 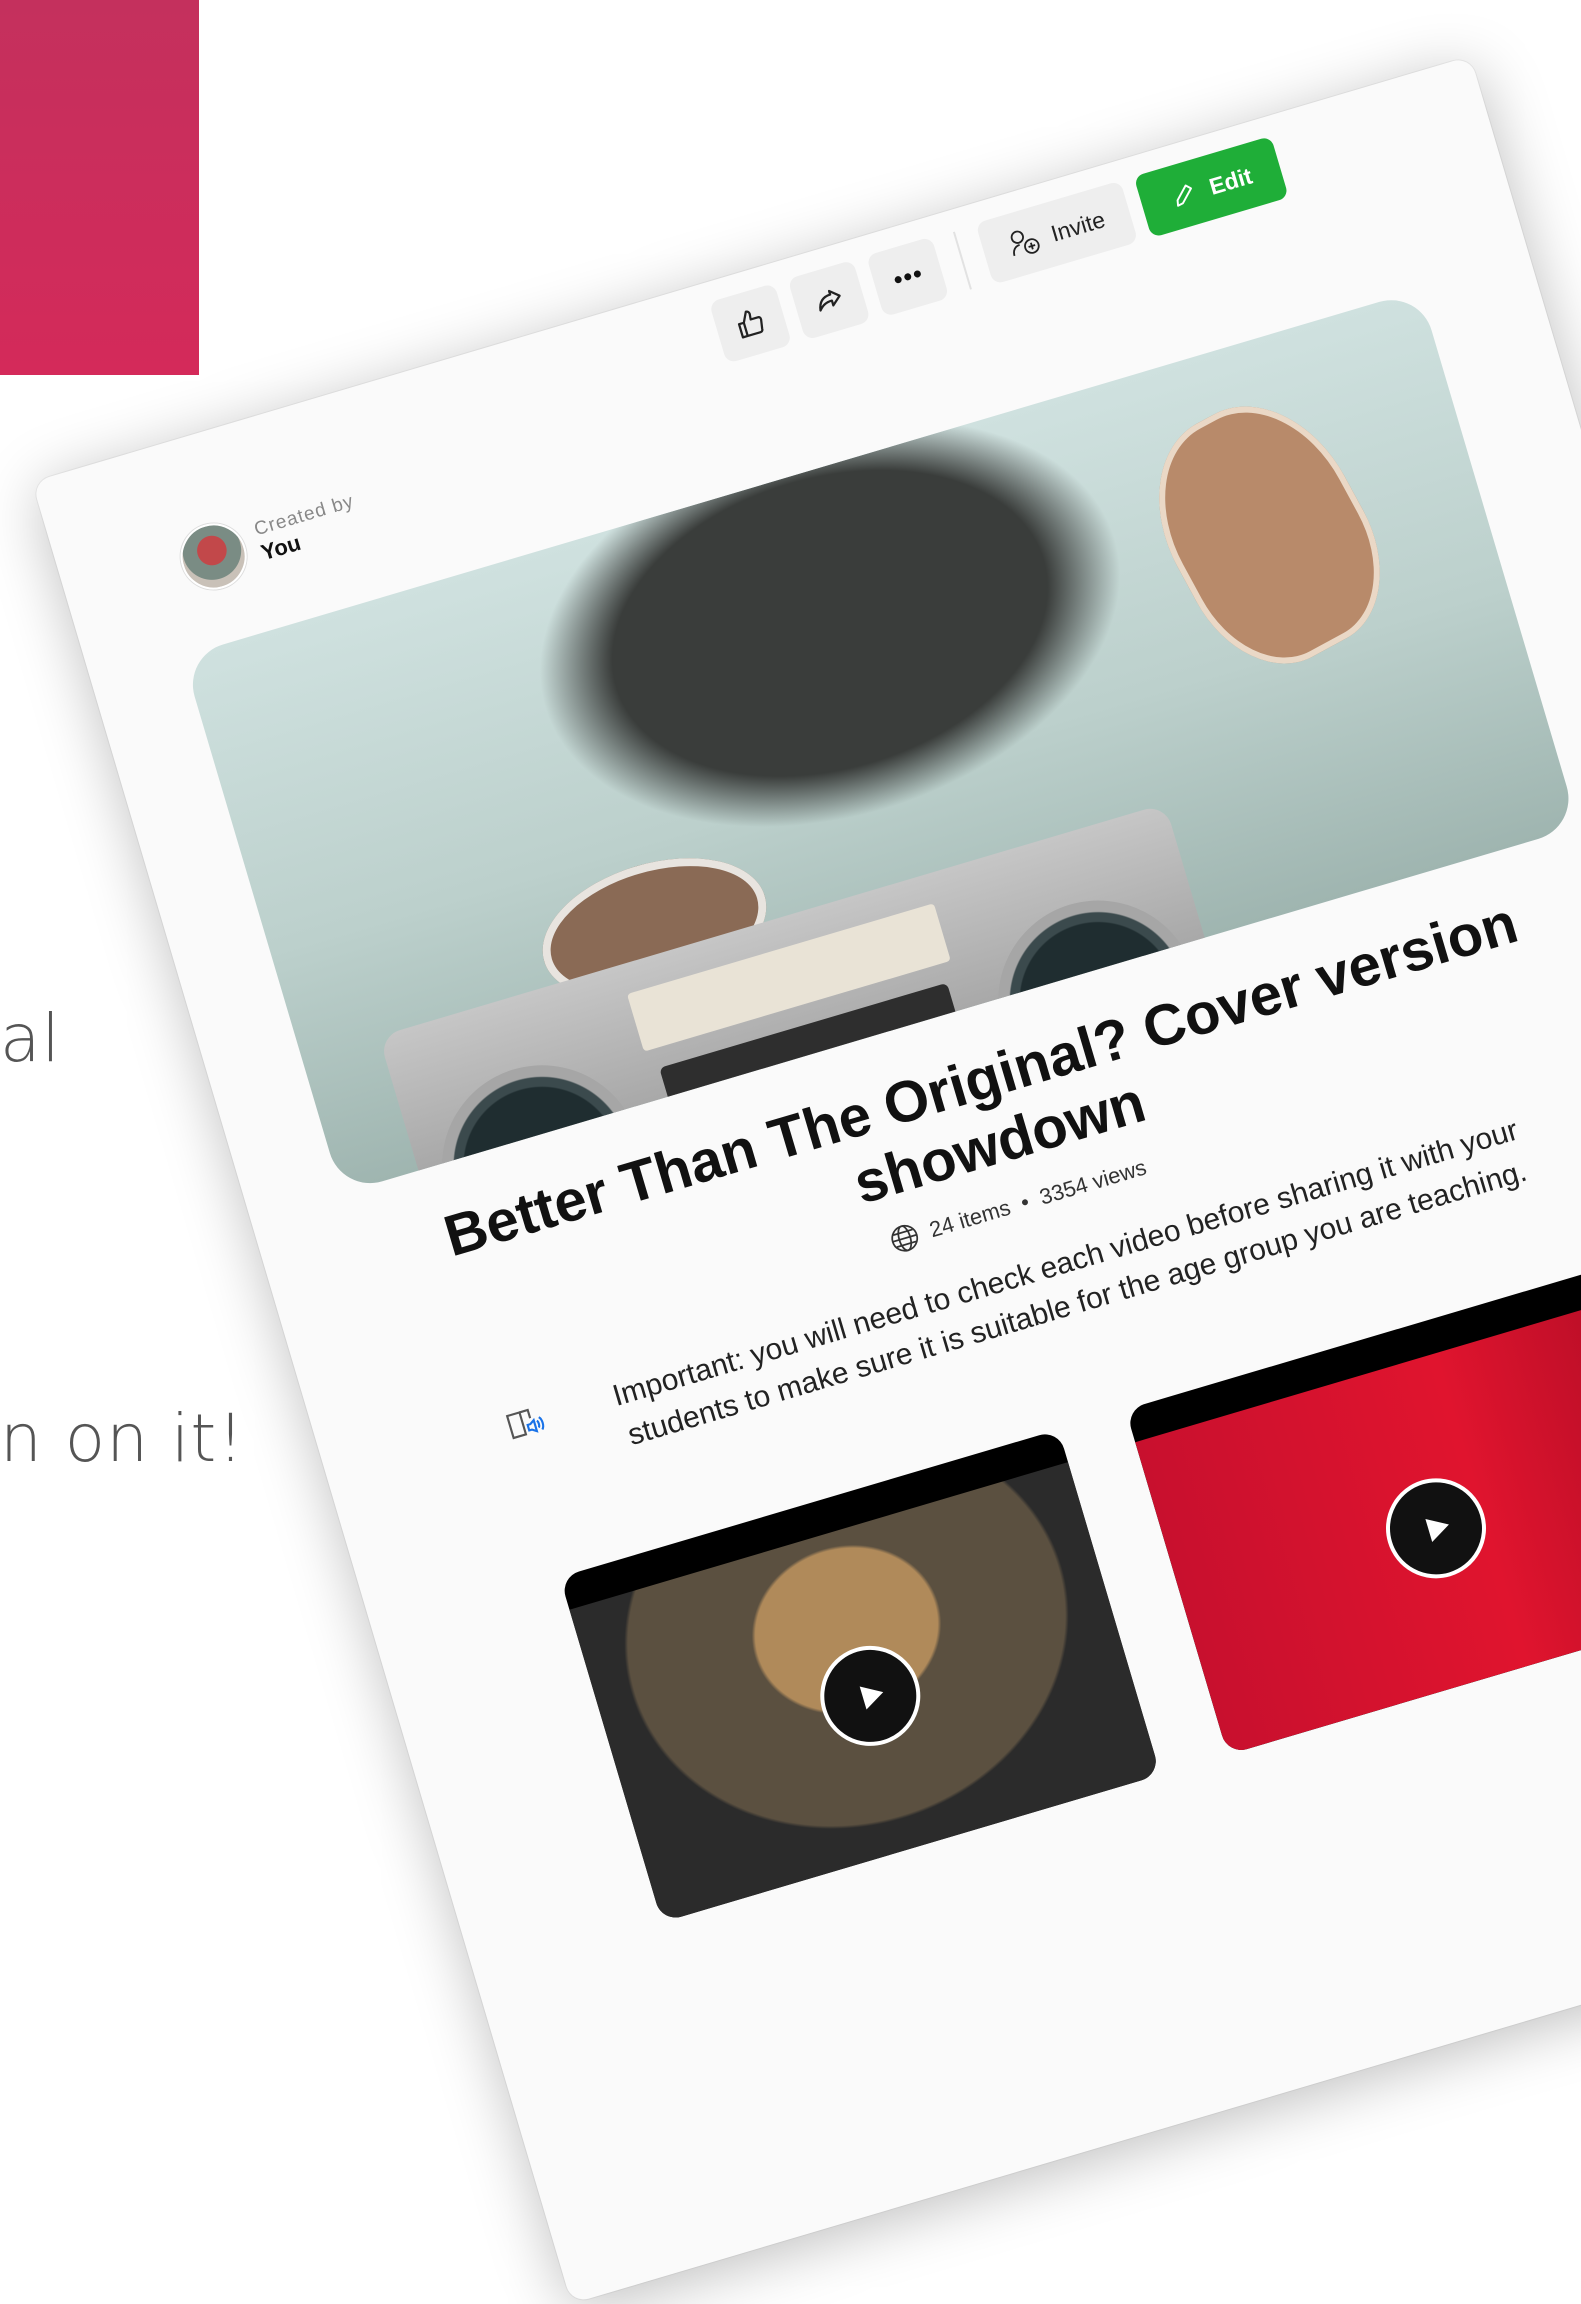 What do you see at coordinates (526, 1423) in the screenshot?
I see `immersive-reader-icon` at bounding box center [526, 1423].